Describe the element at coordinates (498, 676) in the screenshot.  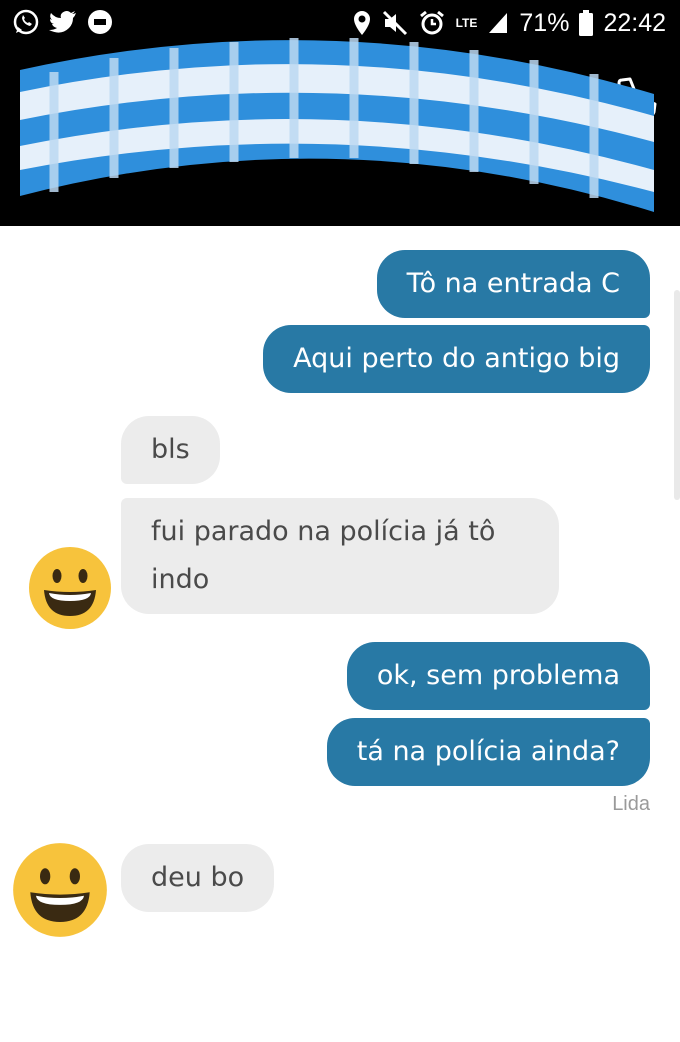
I see `message-outgoing: ok, sem problema` at that location.